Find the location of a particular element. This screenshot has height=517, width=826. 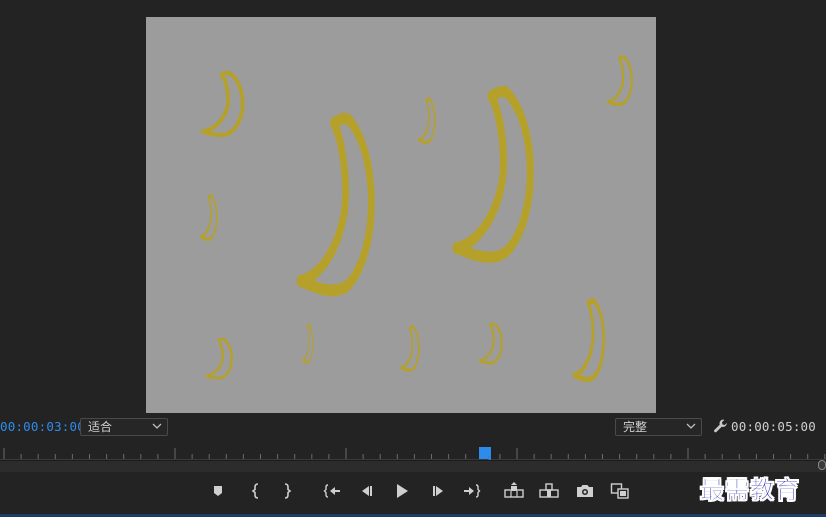

moon-medium-top-left is located at coordinates (223, 104).